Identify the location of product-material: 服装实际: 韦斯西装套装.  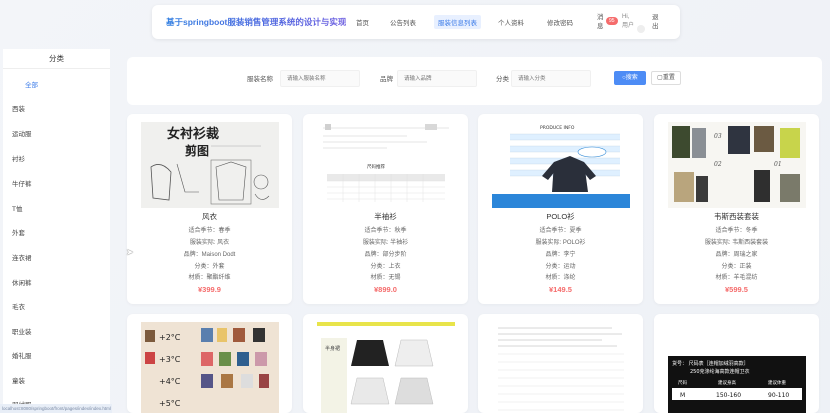
(736, 243).